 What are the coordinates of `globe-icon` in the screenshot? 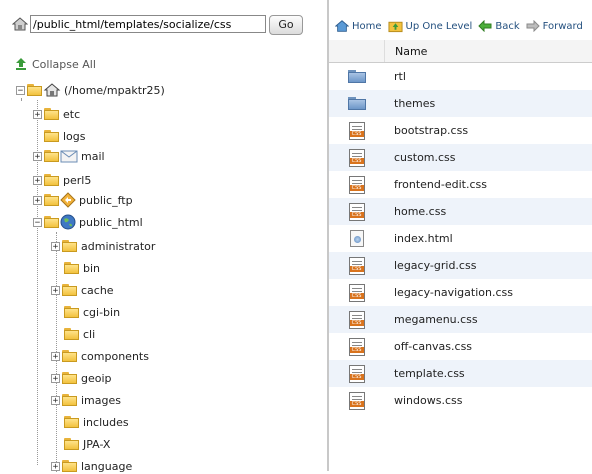 It's located at (68, 222).